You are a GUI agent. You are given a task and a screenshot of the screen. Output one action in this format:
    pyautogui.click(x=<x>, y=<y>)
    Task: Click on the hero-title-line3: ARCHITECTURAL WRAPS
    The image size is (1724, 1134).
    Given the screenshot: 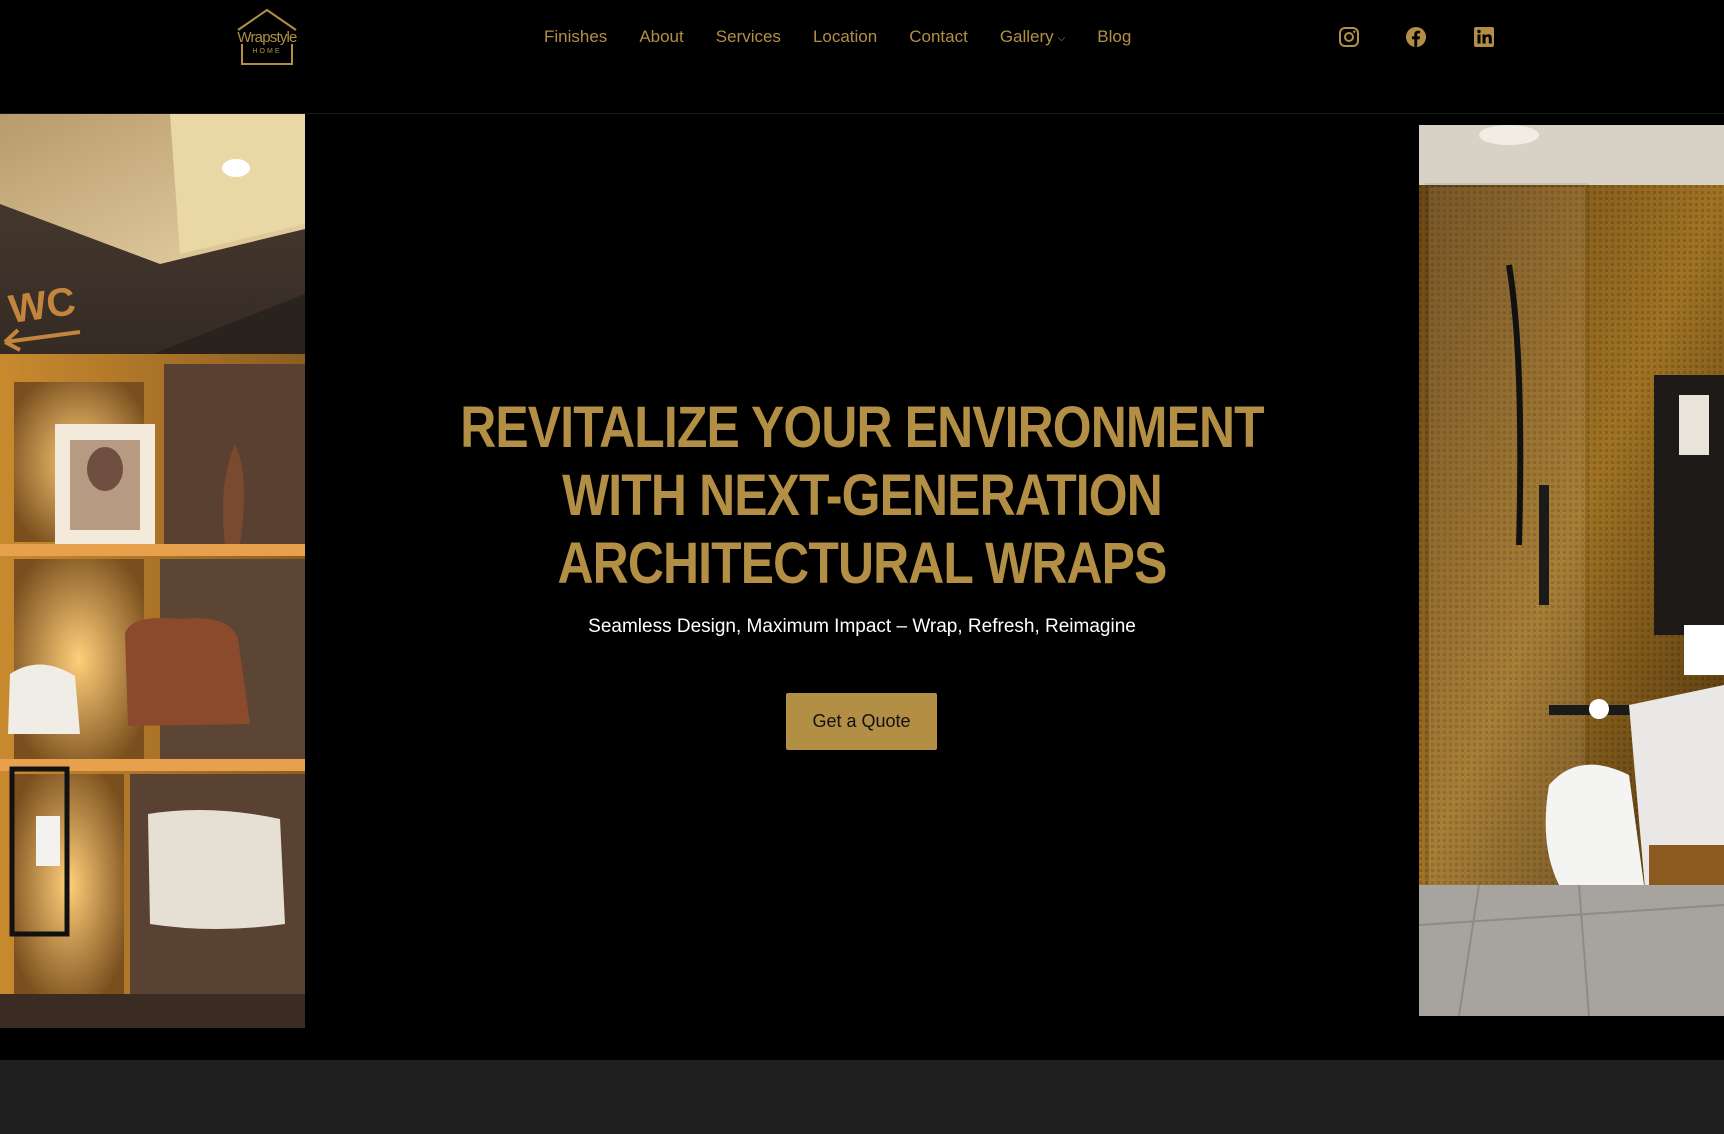 What is the action you would take?
    pyautogui.click(x=862, y=563)
    